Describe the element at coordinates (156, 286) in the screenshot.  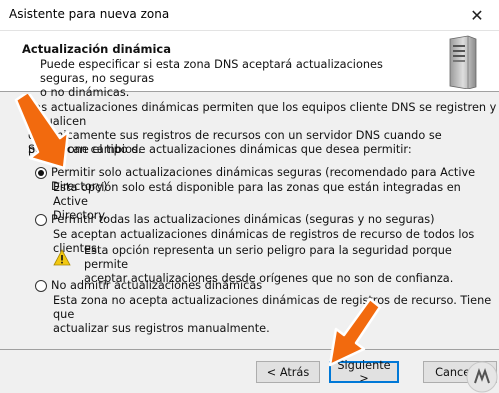
I see `option-no-updates-label: No admitir actualizaciones dinámicas` at that location.